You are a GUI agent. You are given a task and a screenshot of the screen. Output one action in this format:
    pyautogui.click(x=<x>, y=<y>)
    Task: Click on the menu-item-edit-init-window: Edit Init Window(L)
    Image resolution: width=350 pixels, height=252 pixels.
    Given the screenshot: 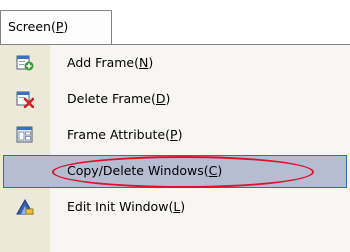 What is the action you would take?
    pyautogui.click(x=175, y=207)
    